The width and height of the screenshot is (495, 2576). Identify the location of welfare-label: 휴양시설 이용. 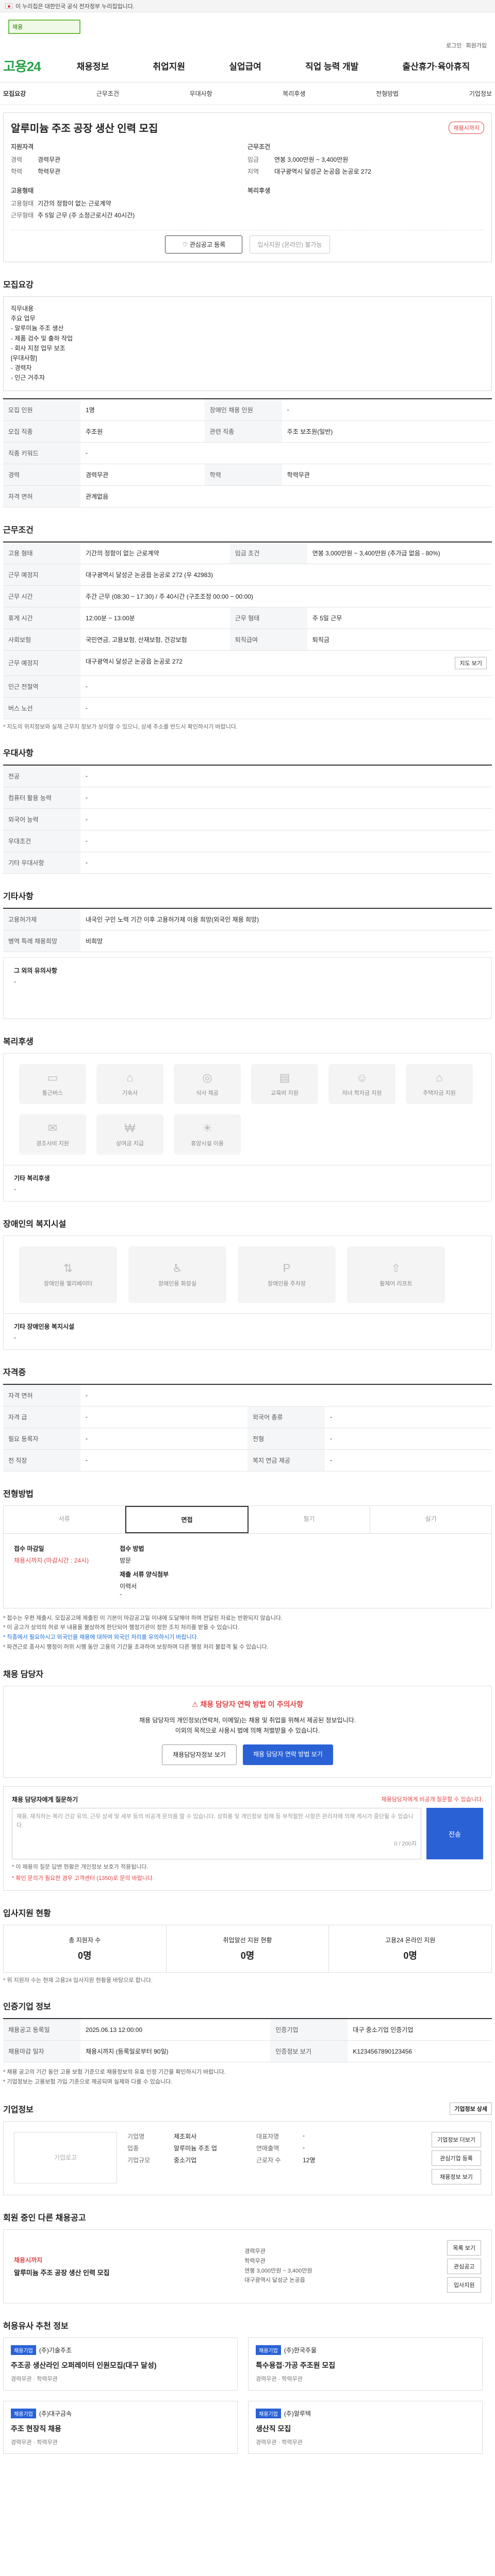
(207, 1143).